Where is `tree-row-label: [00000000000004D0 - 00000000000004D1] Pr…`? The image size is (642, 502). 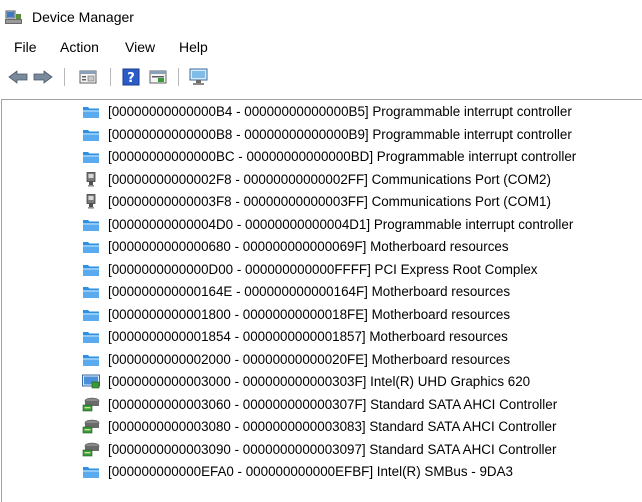 tree-row-label: [00000000000004D0 - 00000000000004D1] Pr… is located at coordinates (341, 224).